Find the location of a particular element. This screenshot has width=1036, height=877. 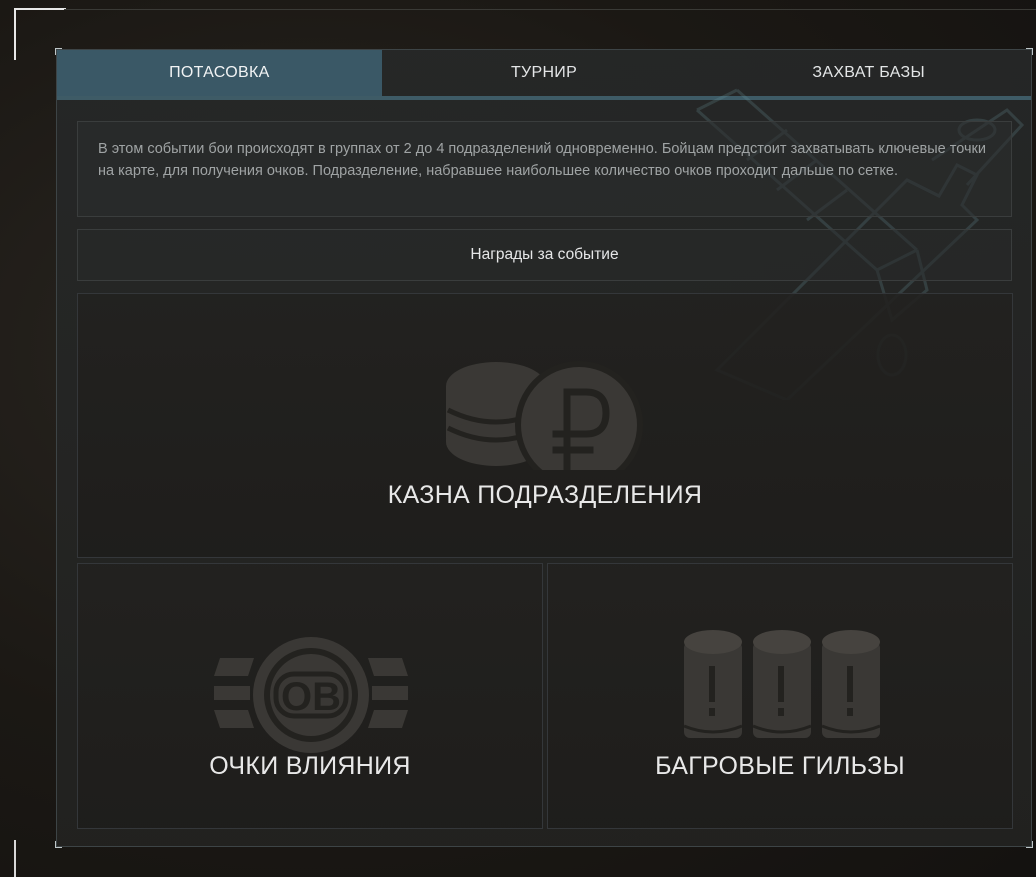

reward-influence-card: OB ОЧКИ ВЛИЯНИЯ is located at coordinates (310, 696).